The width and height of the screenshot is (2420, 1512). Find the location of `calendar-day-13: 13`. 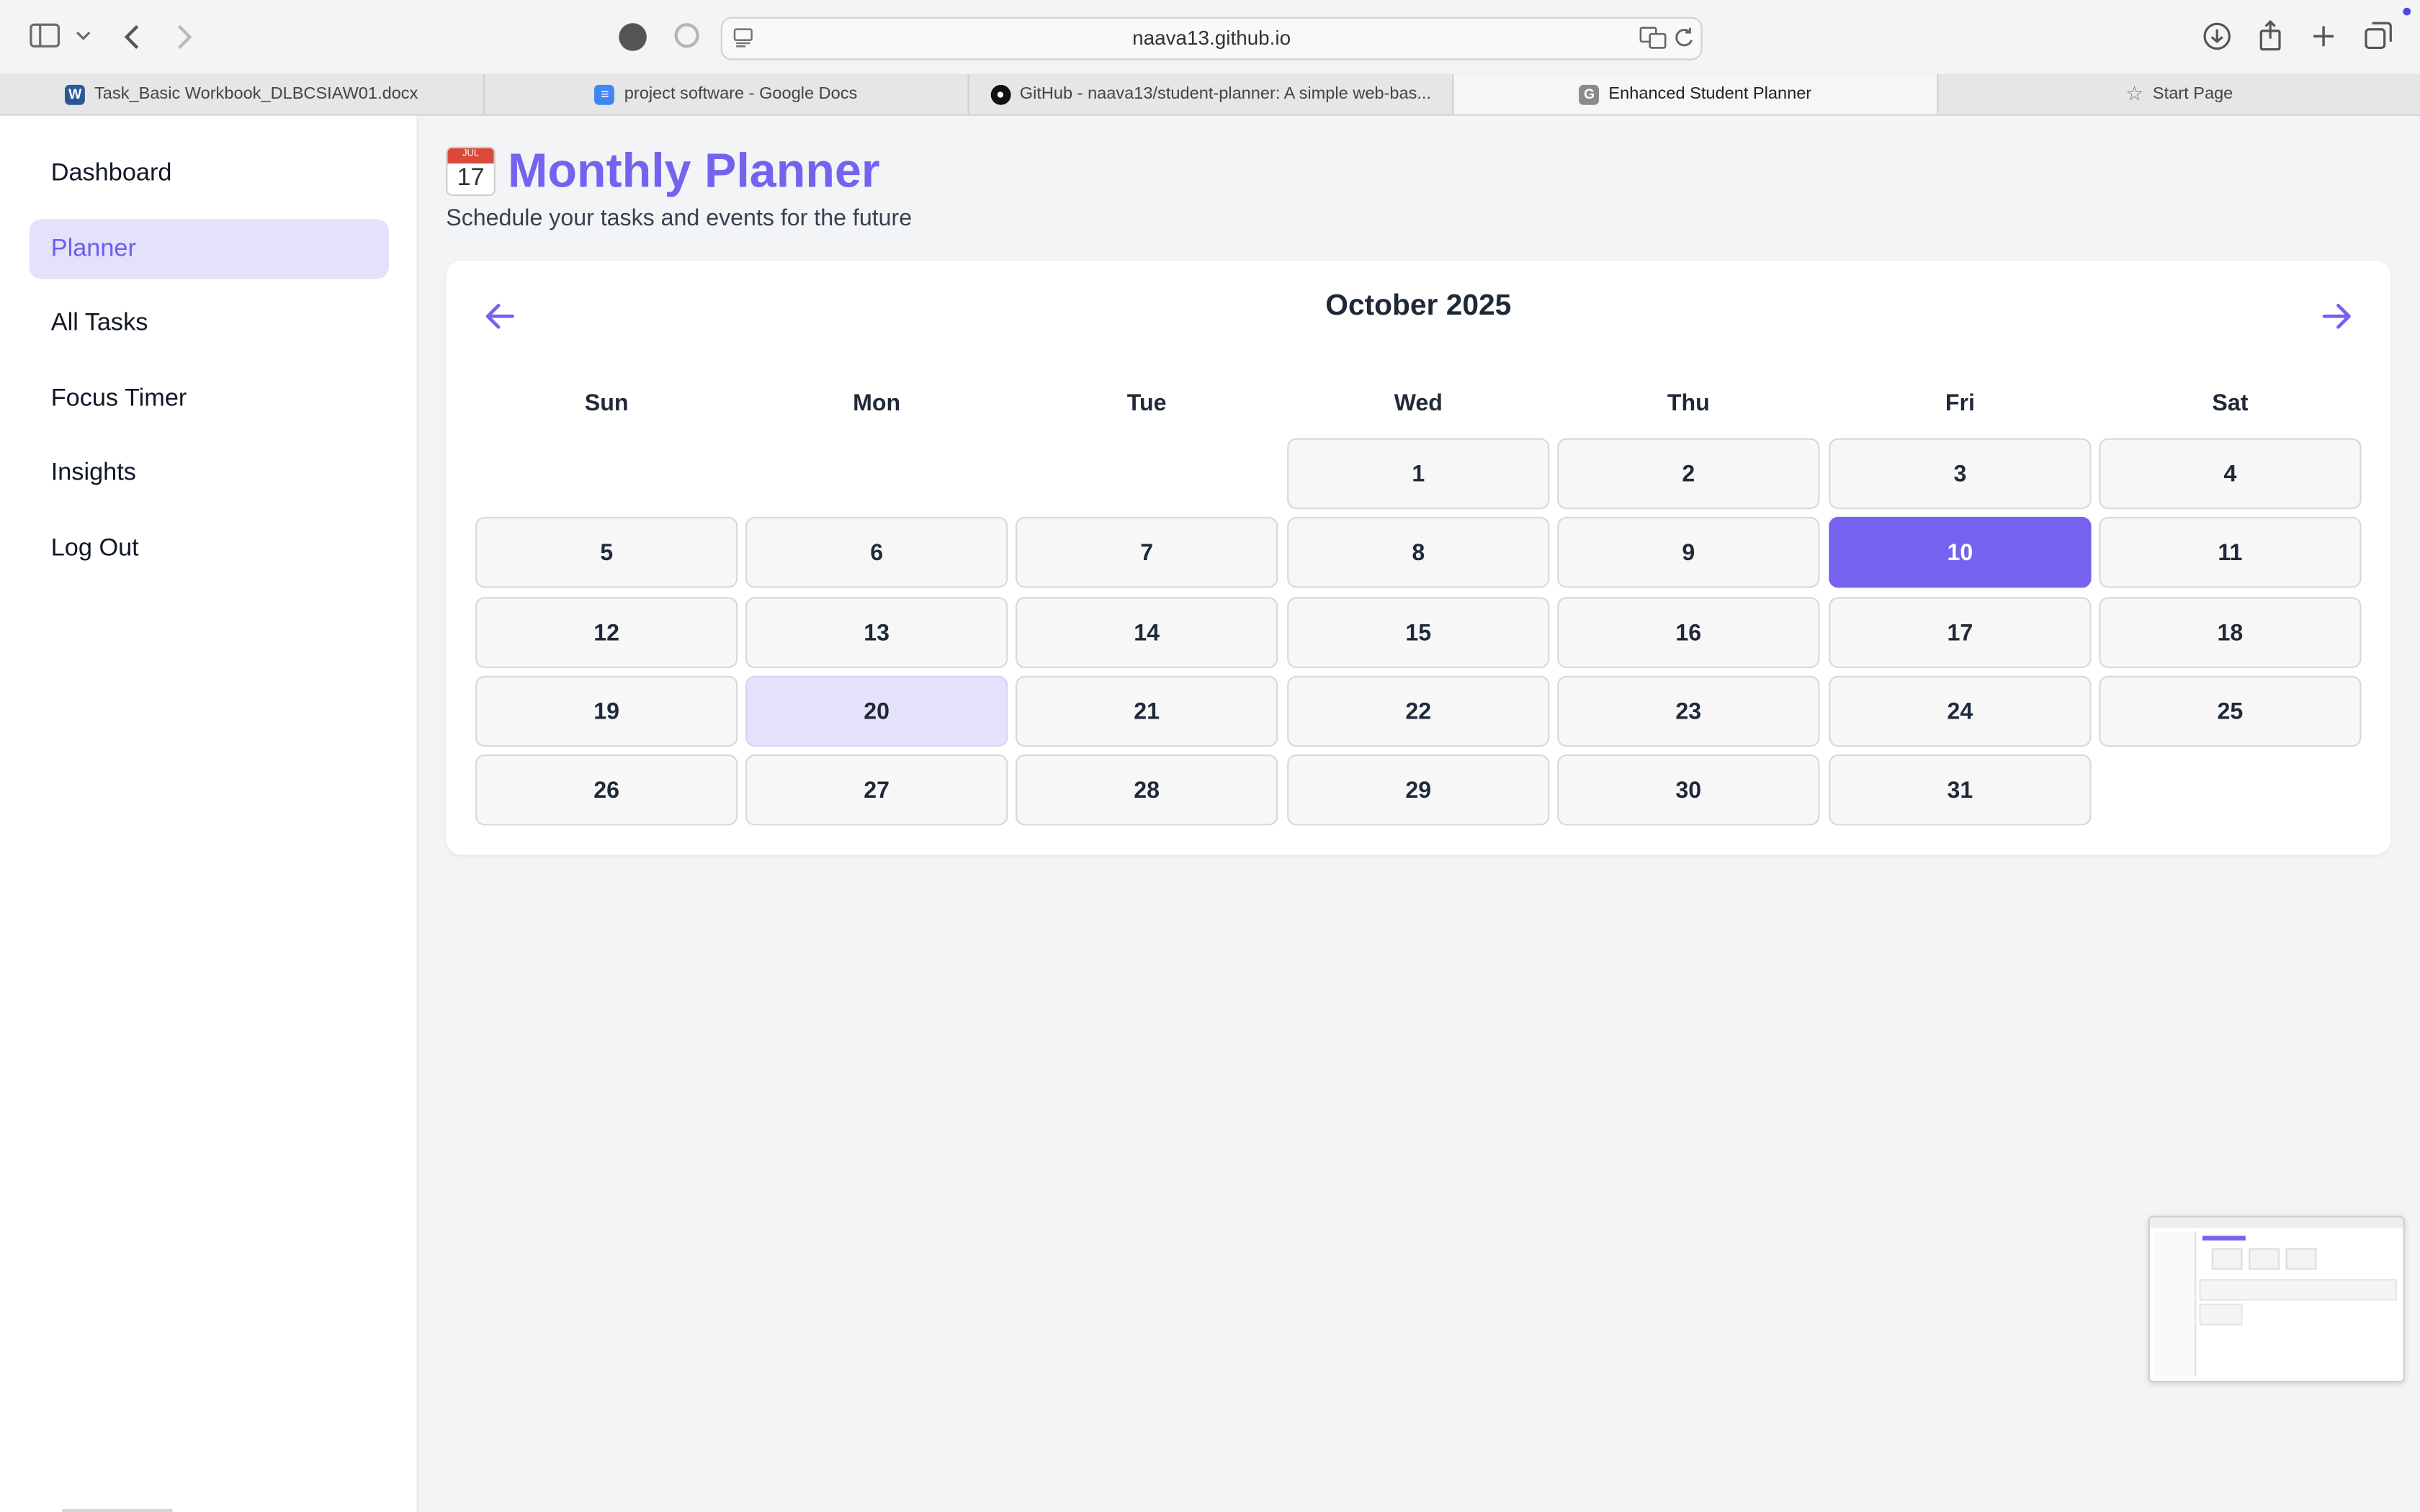

calendar-day-13: 13 is located at coordinates (877, 632).